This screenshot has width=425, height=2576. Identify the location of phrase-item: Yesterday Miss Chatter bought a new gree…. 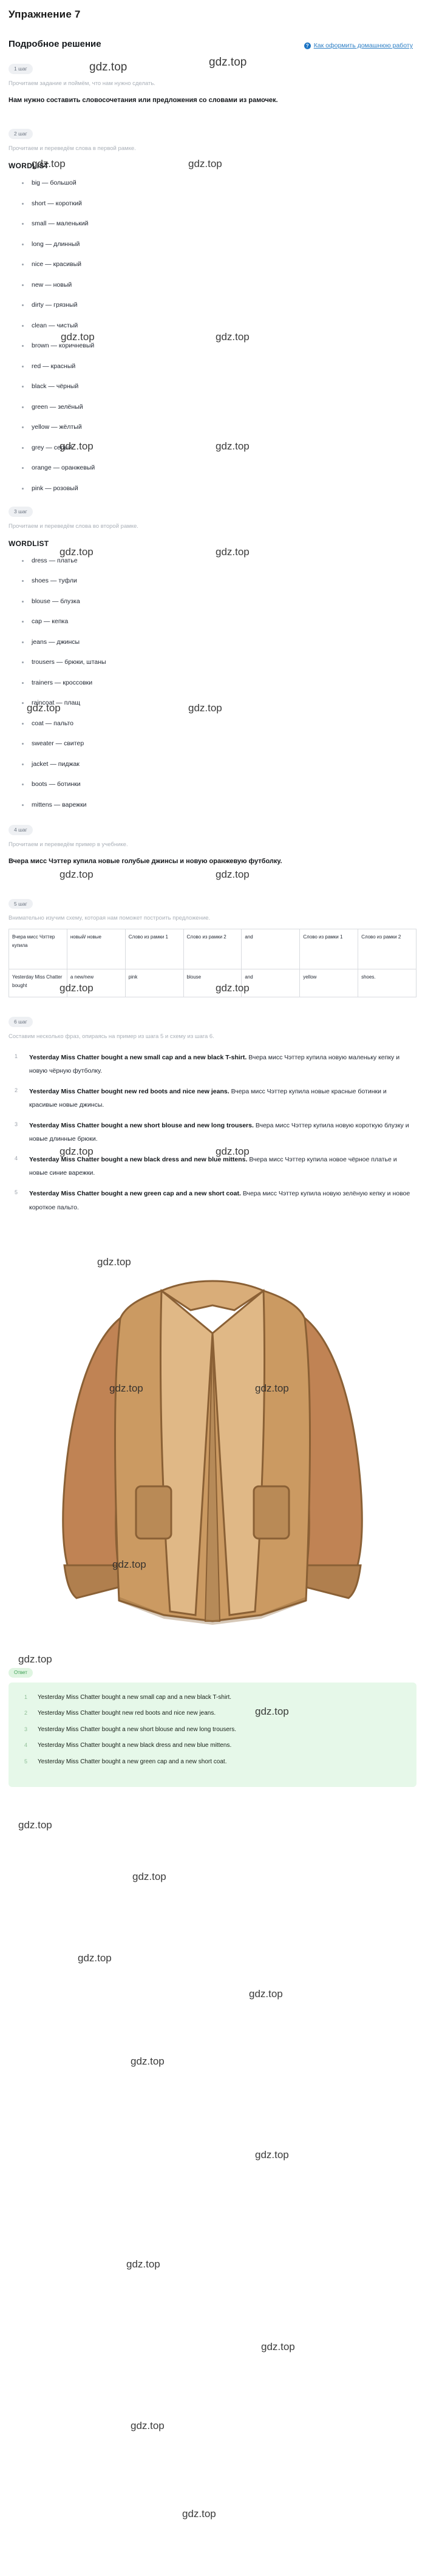
(215, 1200).